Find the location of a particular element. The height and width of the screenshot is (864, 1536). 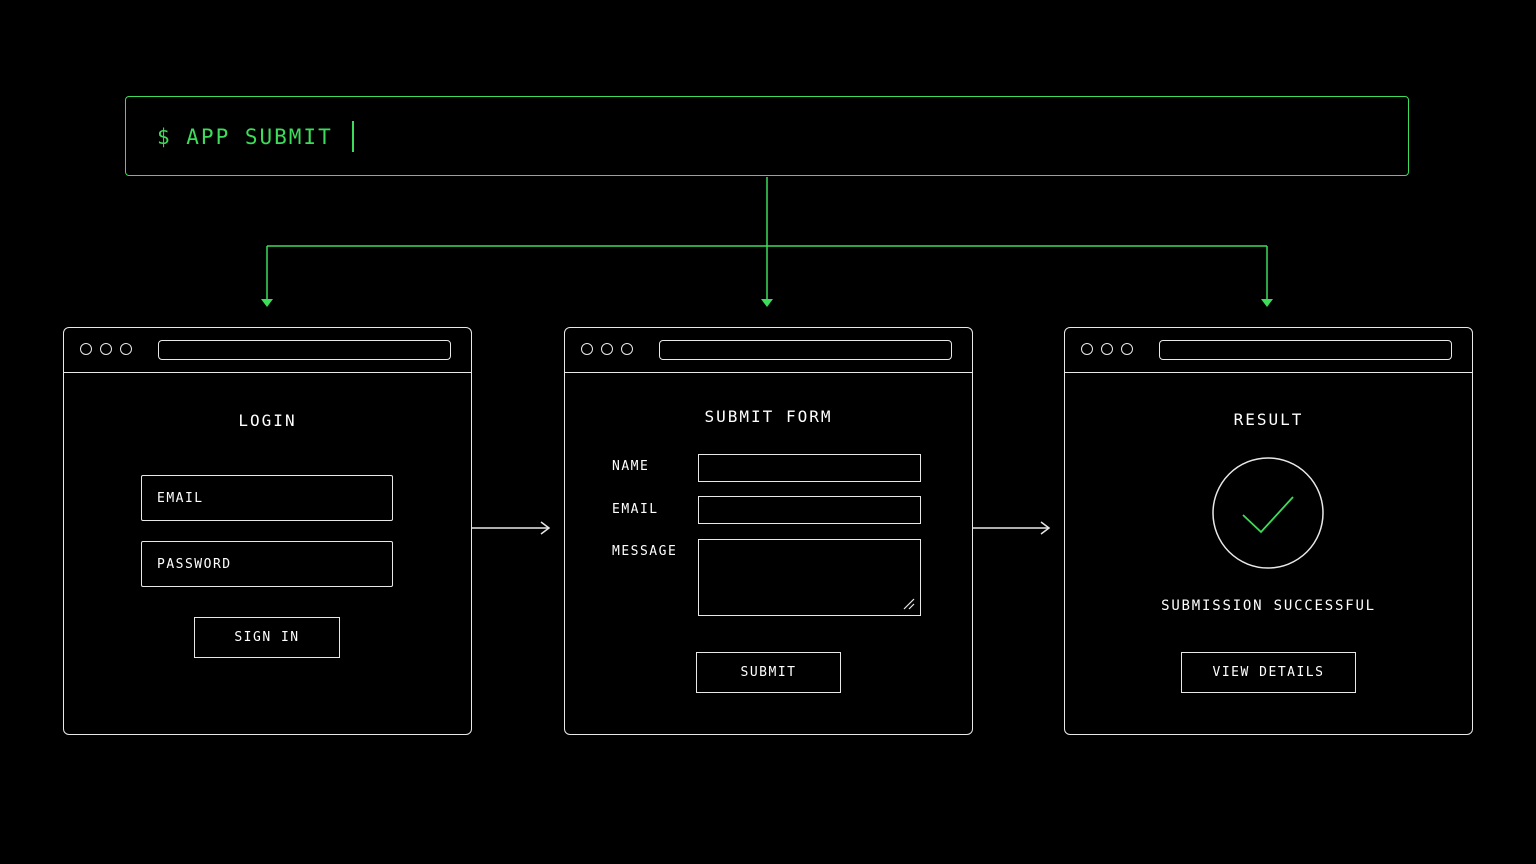

sign-in-button: SIGN IN is located at coordinates (267, 637).